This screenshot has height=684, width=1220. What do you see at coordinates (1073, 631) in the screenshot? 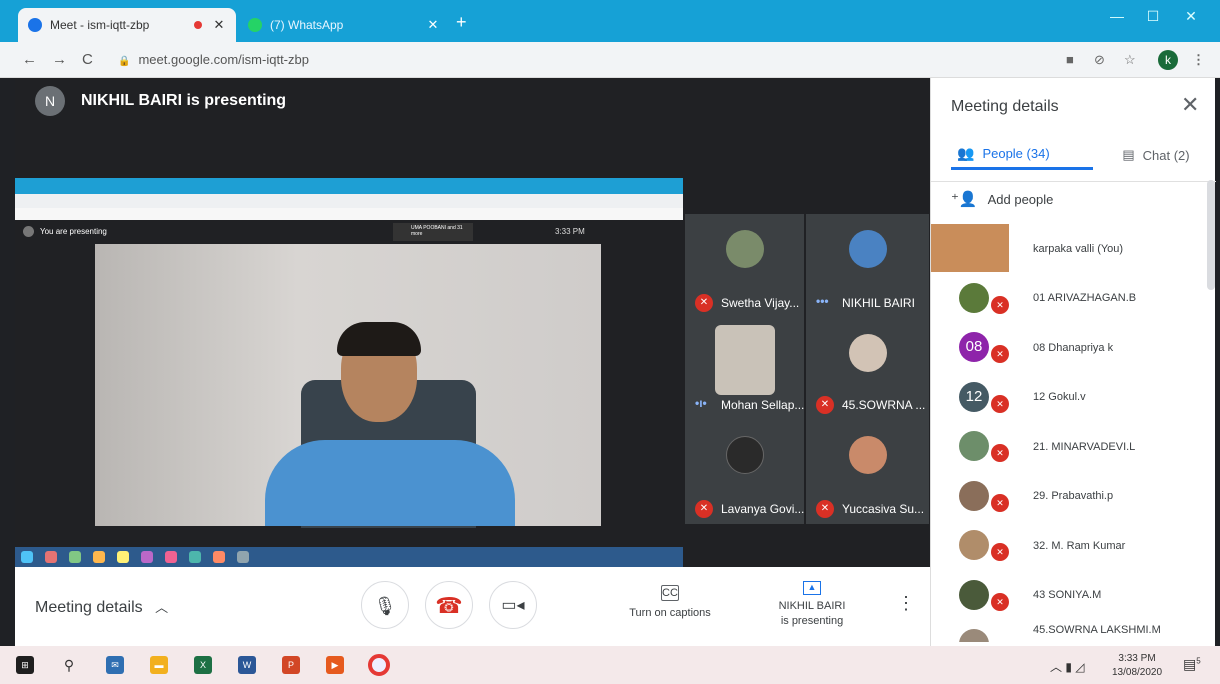
I see `list-item: 45.SOWRNA LAKSHMI.M` at bounding box center [1073, 631].